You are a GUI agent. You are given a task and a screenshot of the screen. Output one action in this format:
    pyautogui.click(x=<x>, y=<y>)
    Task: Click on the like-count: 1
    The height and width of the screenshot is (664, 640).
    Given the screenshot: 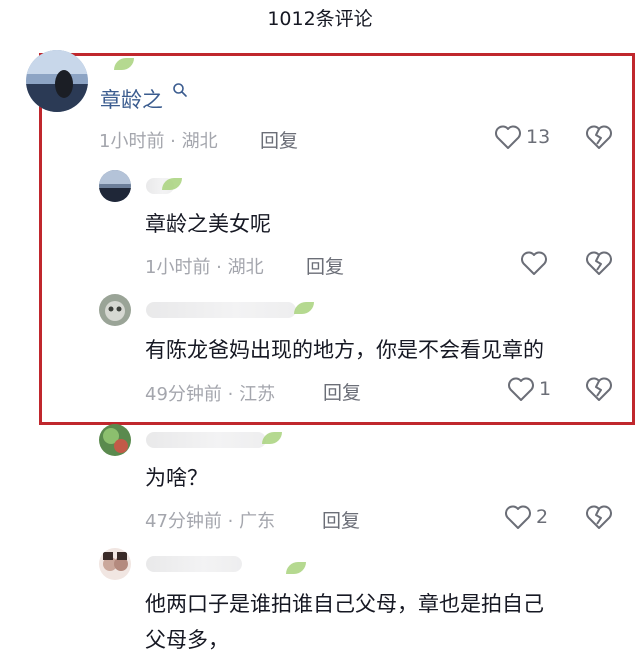 What is the action you would take?
    pyautogui.click(x=545, y=389)
    